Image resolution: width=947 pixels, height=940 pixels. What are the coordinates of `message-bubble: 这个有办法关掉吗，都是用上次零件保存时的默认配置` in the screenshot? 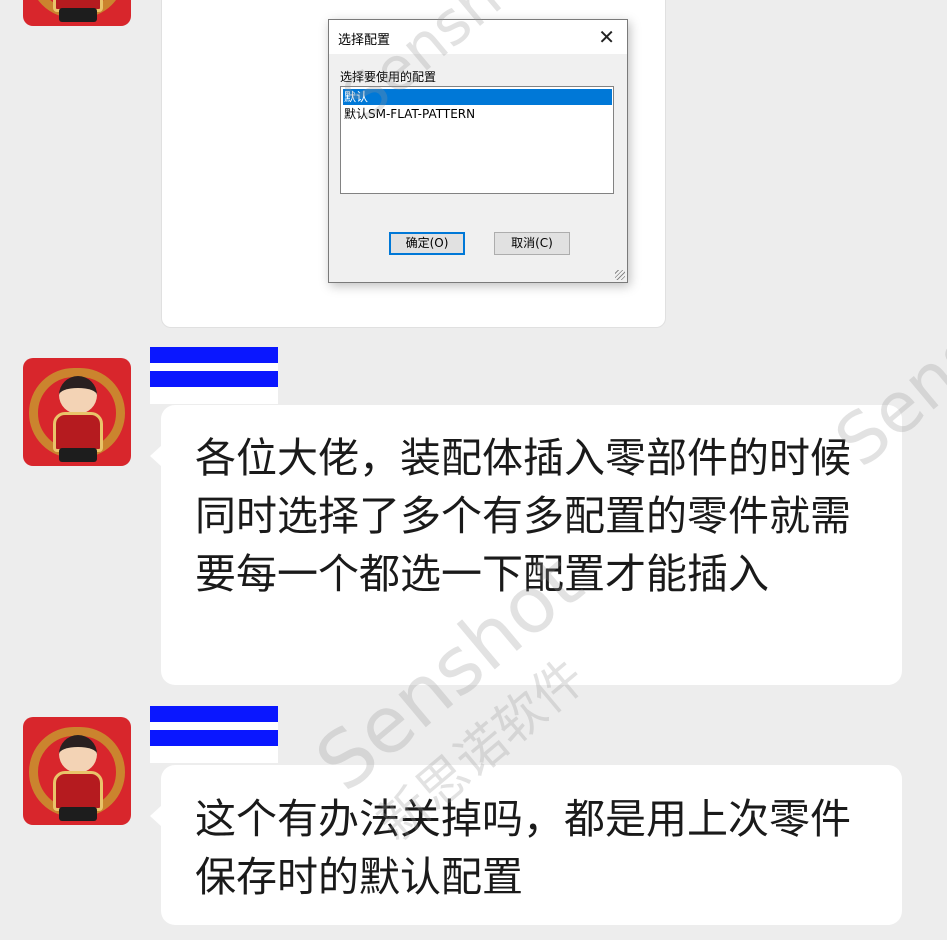 It's located at (526, 845).